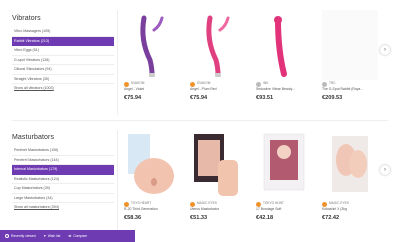  Describe the element at coordinates (268, 209) in the screenshot. I see `product-name: 17 Bondage Soft` at that location.